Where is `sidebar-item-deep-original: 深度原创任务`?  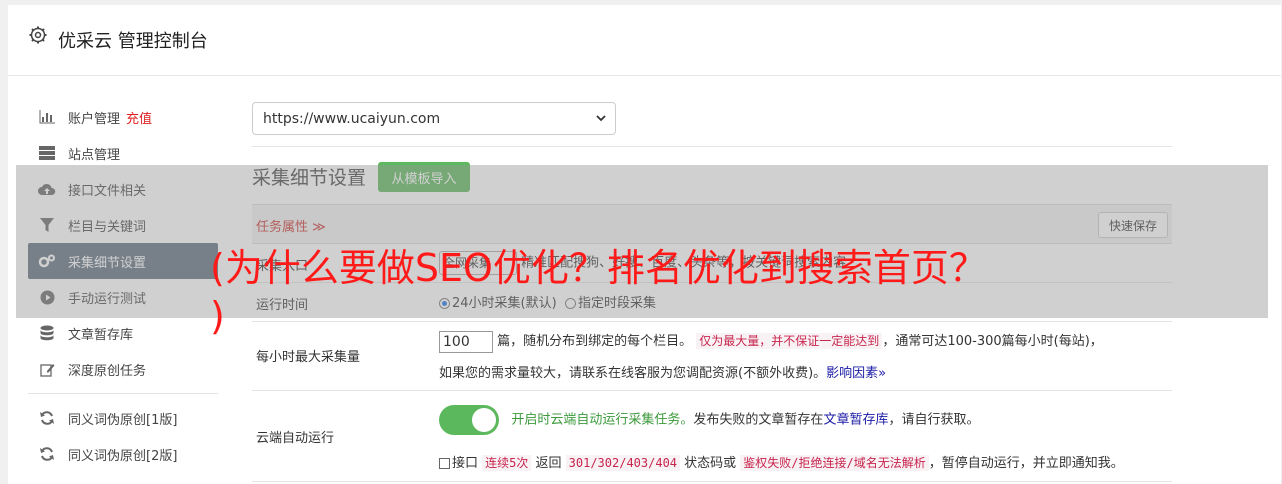
sidebar-item-deep-original: 深度原创任务 is located at coordinates (123, 369).